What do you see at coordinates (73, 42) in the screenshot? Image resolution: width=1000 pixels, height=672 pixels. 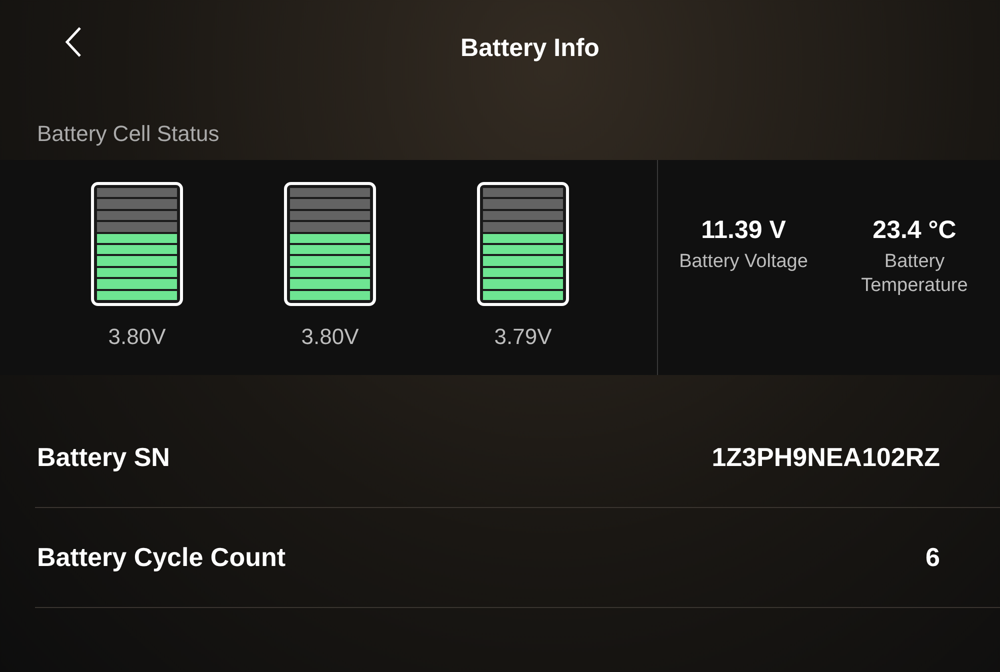 I see `back-icon` at bounding box center [73, 42].